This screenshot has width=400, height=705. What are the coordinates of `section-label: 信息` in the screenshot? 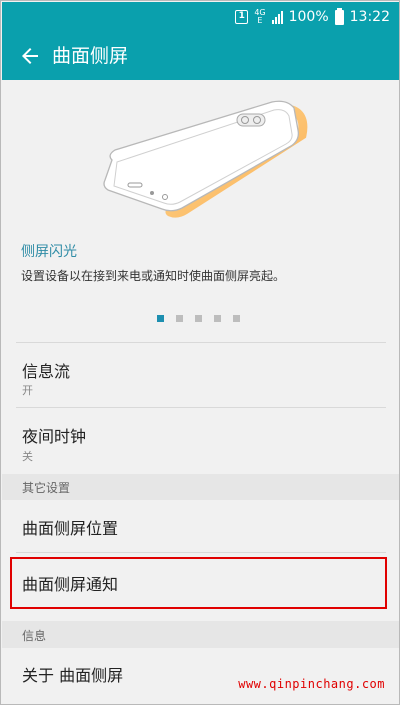 It's located at (34, 636).